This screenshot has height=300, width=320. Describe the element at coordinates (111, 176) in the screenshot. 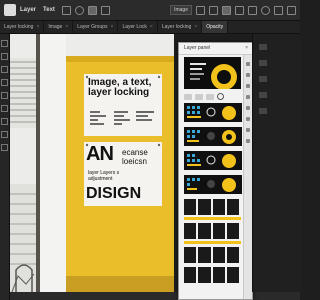

I see `poster-bottom-small-text: layer Layers s adjustment` at that location.